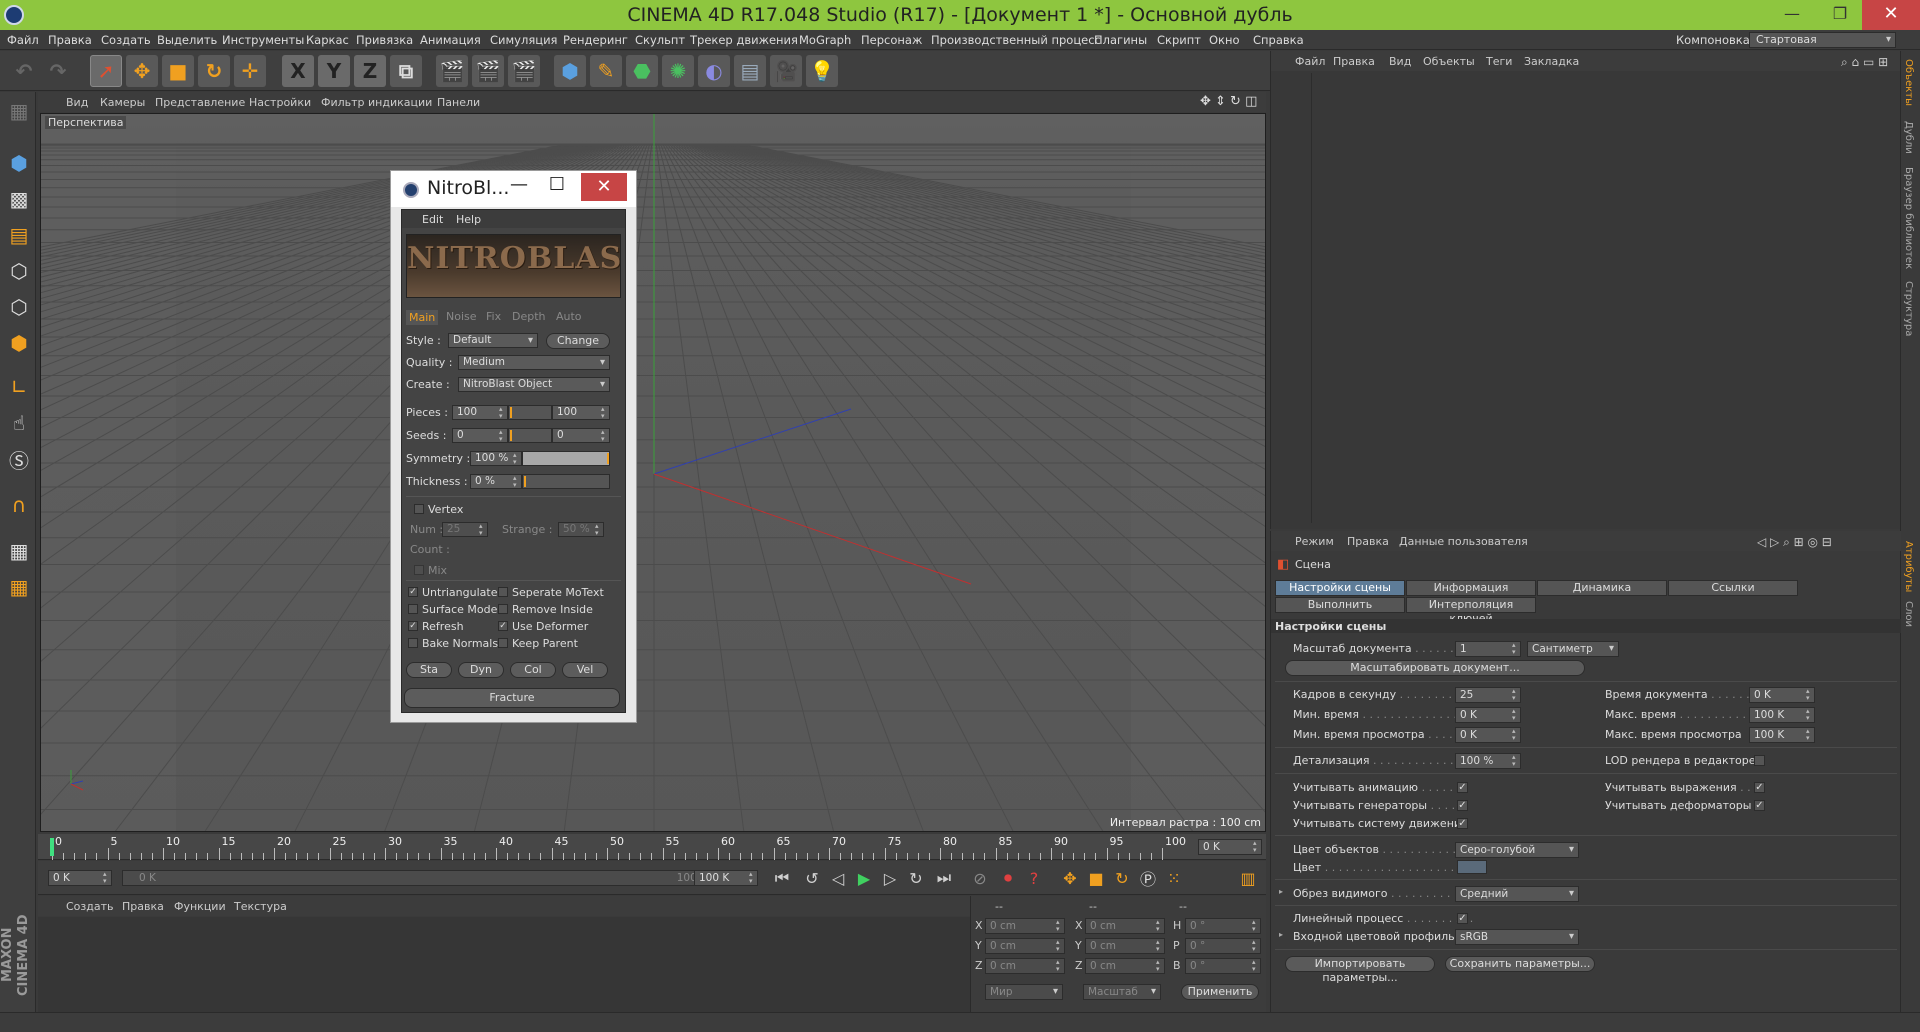 This screenshot has width=1920, height=1032. What do you see at coordinates (77, 102) in the screenshot?
I see `viewport-menu-view: Вид` at bounding box center [77, 102].